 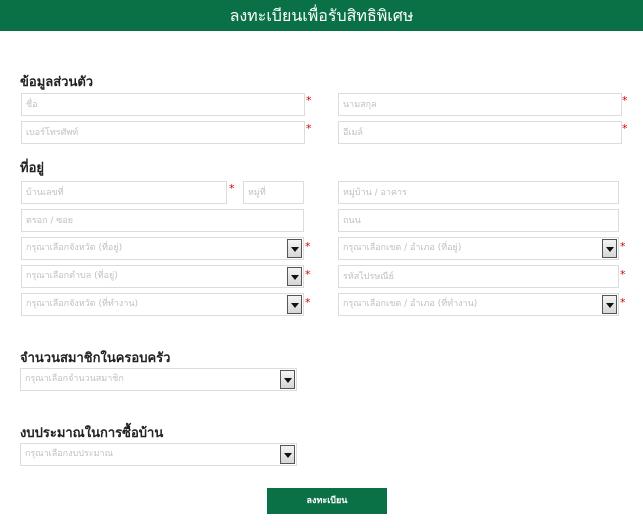 I want to click on first-name-field, so click(x=163, y=104).